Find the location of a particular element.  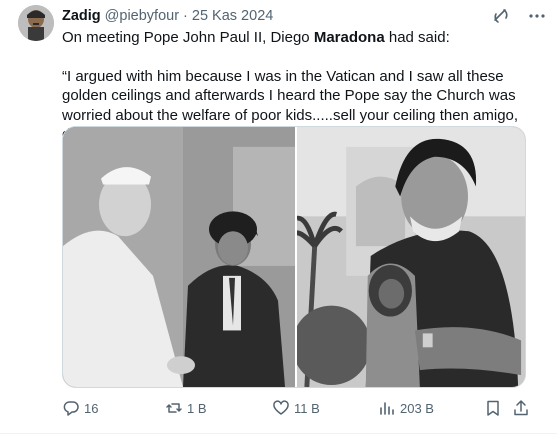

bookmark-button is located at coordinates (493, 408).